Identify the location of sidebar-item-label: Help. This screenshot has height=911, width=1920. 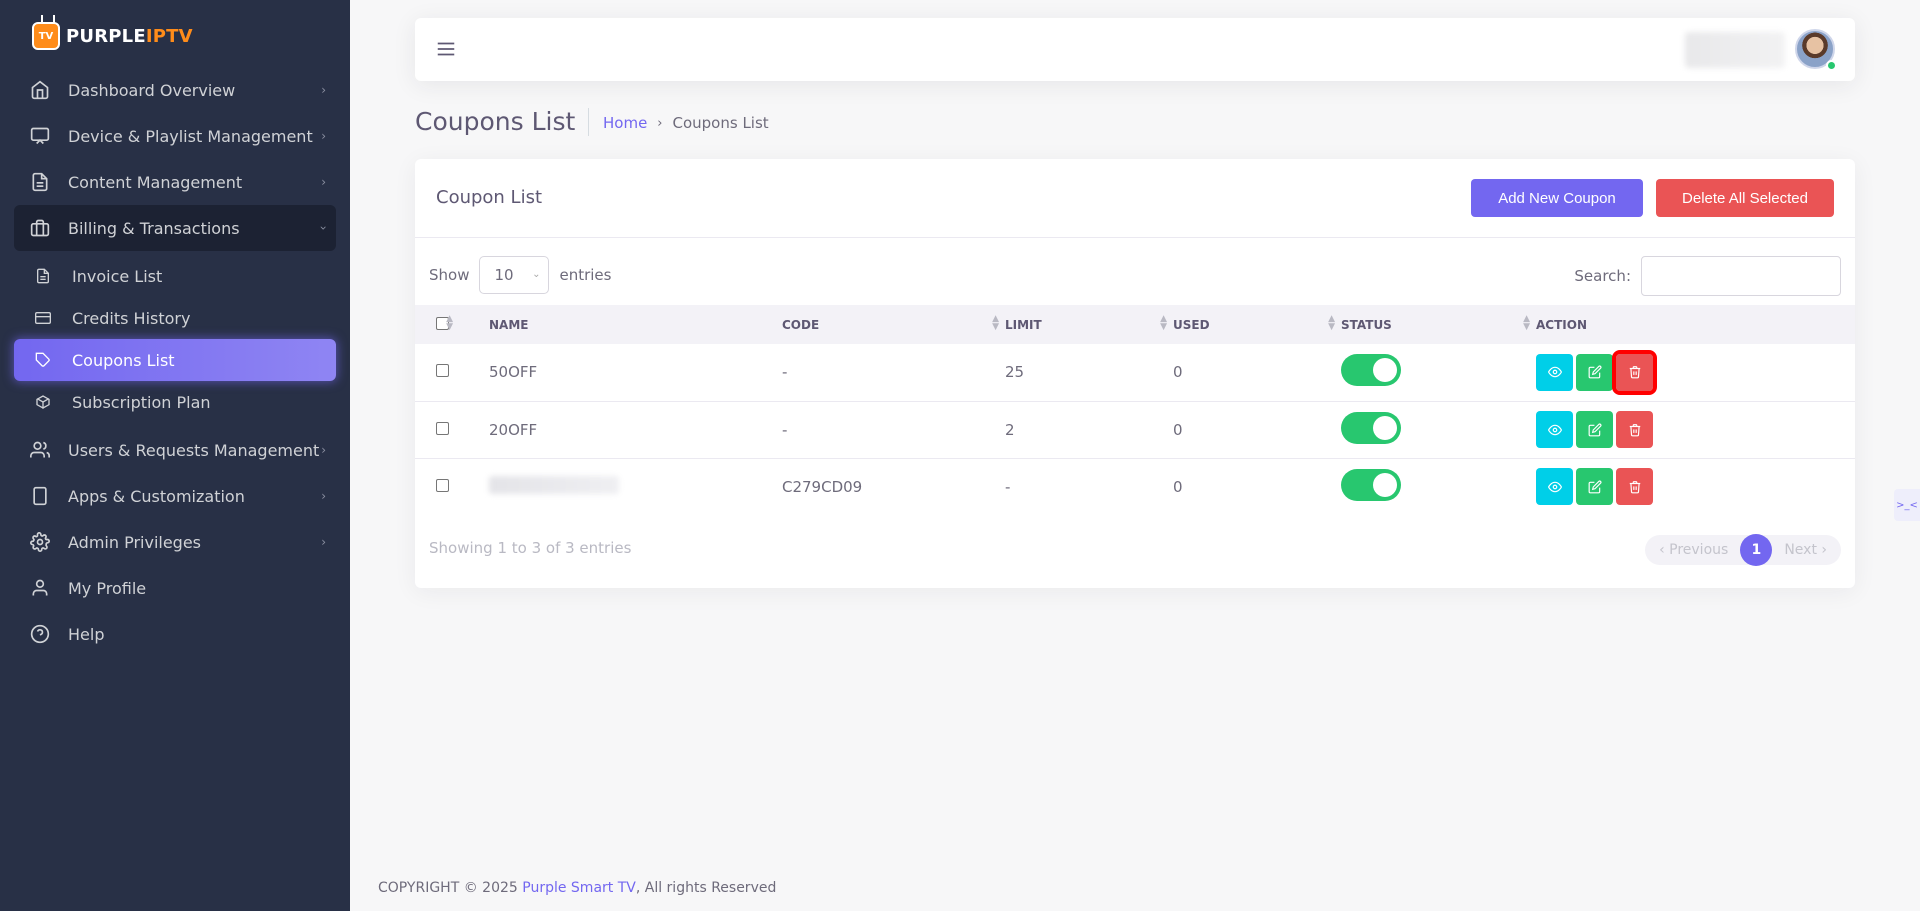
(86, 634).